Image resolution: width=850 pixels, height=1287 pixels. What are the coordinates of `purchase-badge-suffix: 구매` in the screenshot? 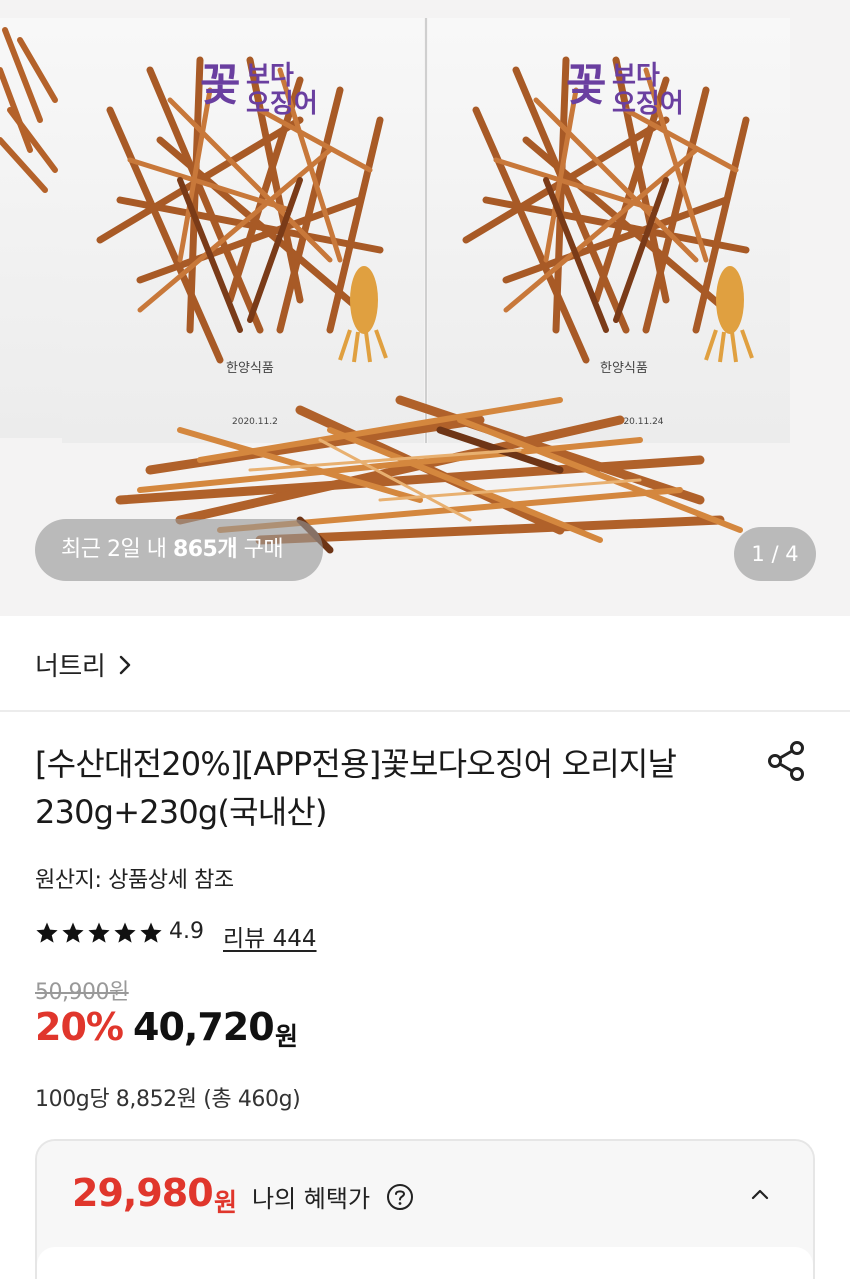 It's located at (260, 549).